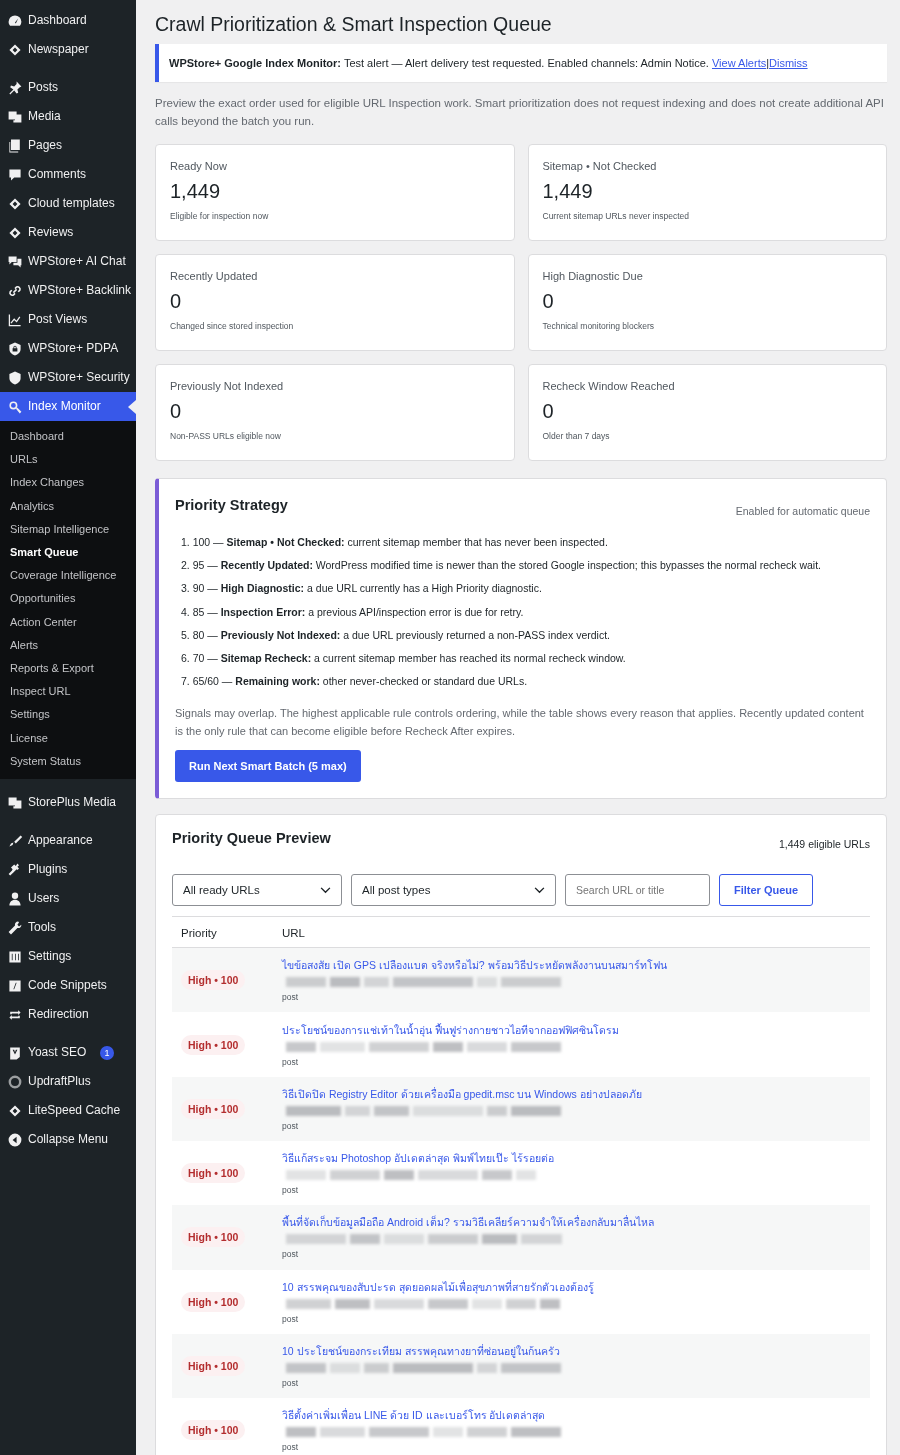 Image resolution: width=900 pixels, height=1455 pixels. I want to click on sidebar-item: WPStore+ Security, so click(68, 377).